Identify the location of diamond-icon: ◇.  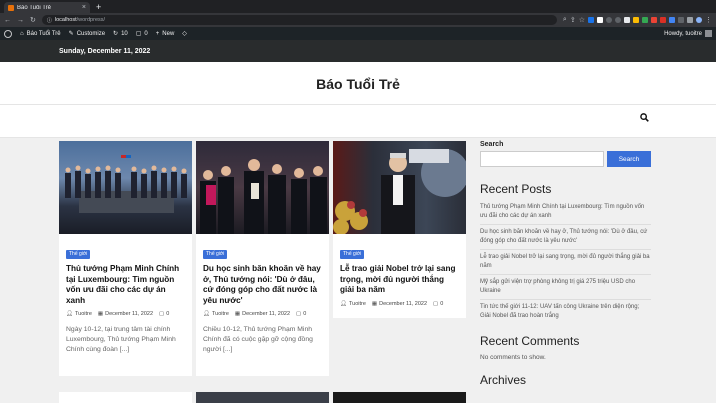
(184, 34).